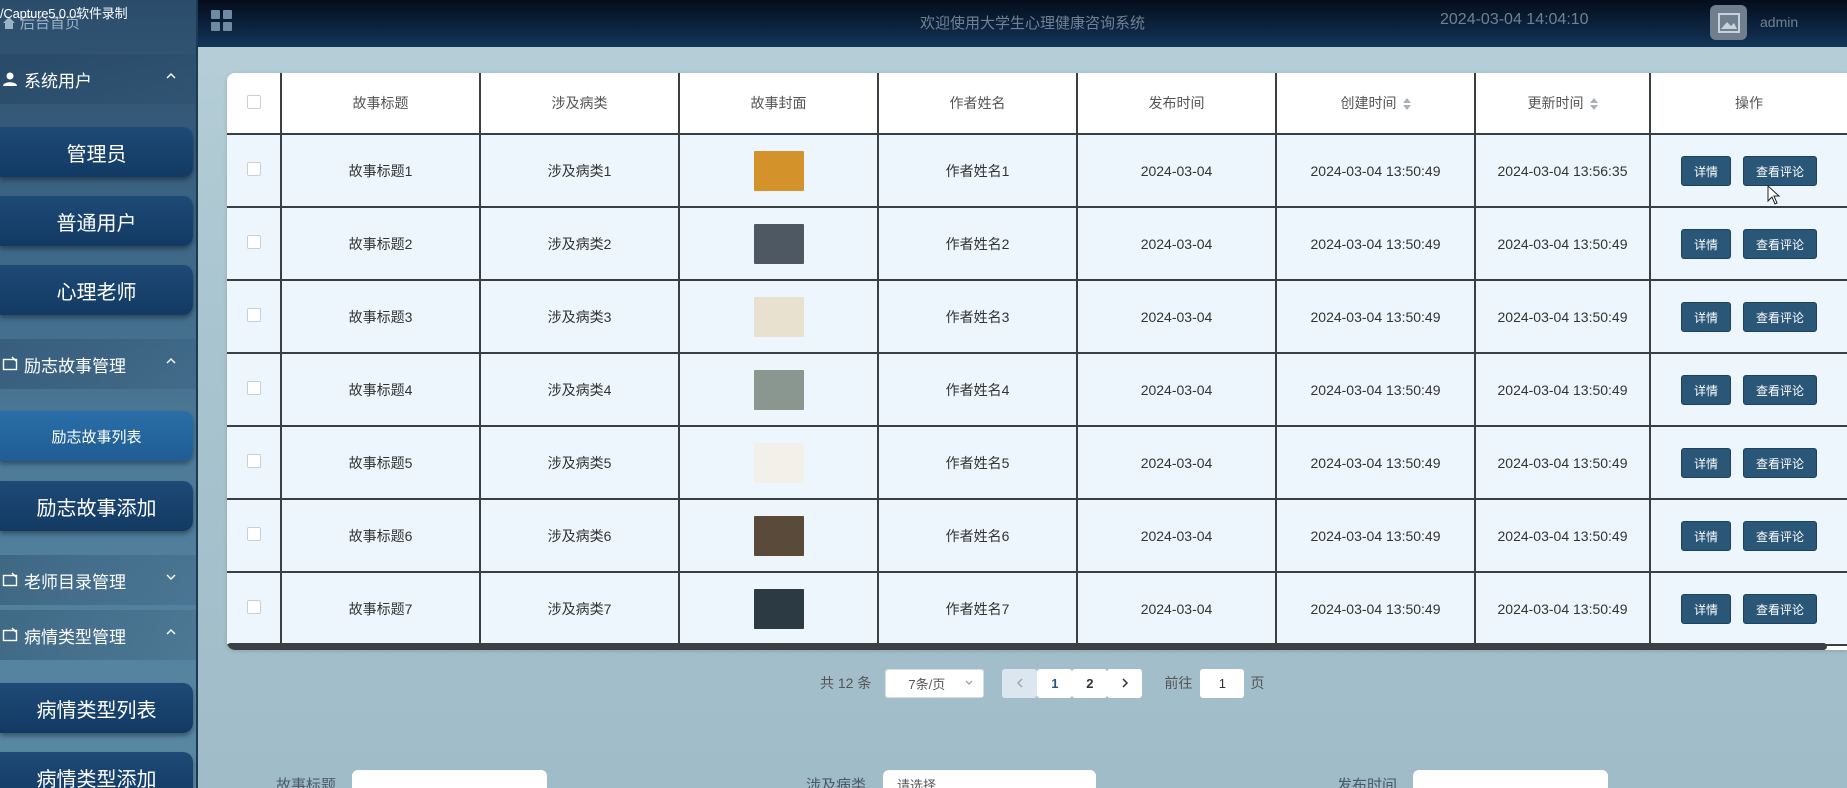  I want to click on select-all-cell, so click(254, 104).